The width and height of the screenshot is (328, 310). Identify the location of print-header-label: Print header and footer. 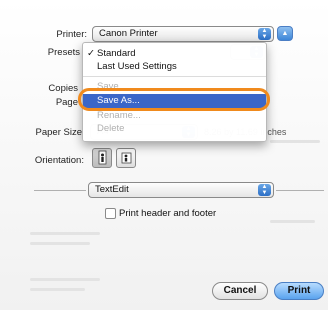
(168, 213).